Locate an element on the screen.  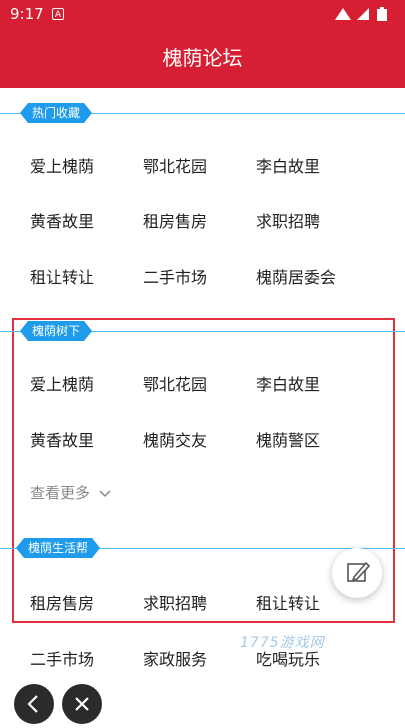
section-tag-life: 槐荫生活帮 is located at coordinates (58, 548).